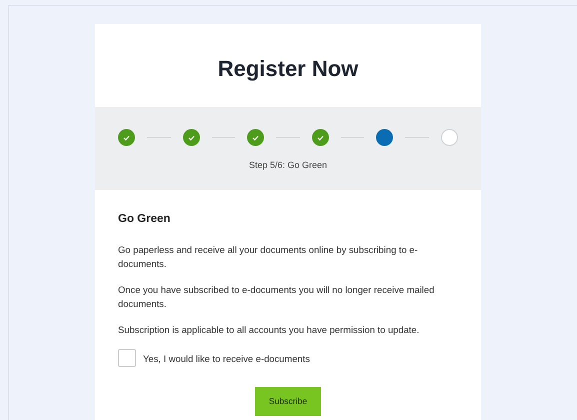  I want to click on pending-step, so click(449, 137).